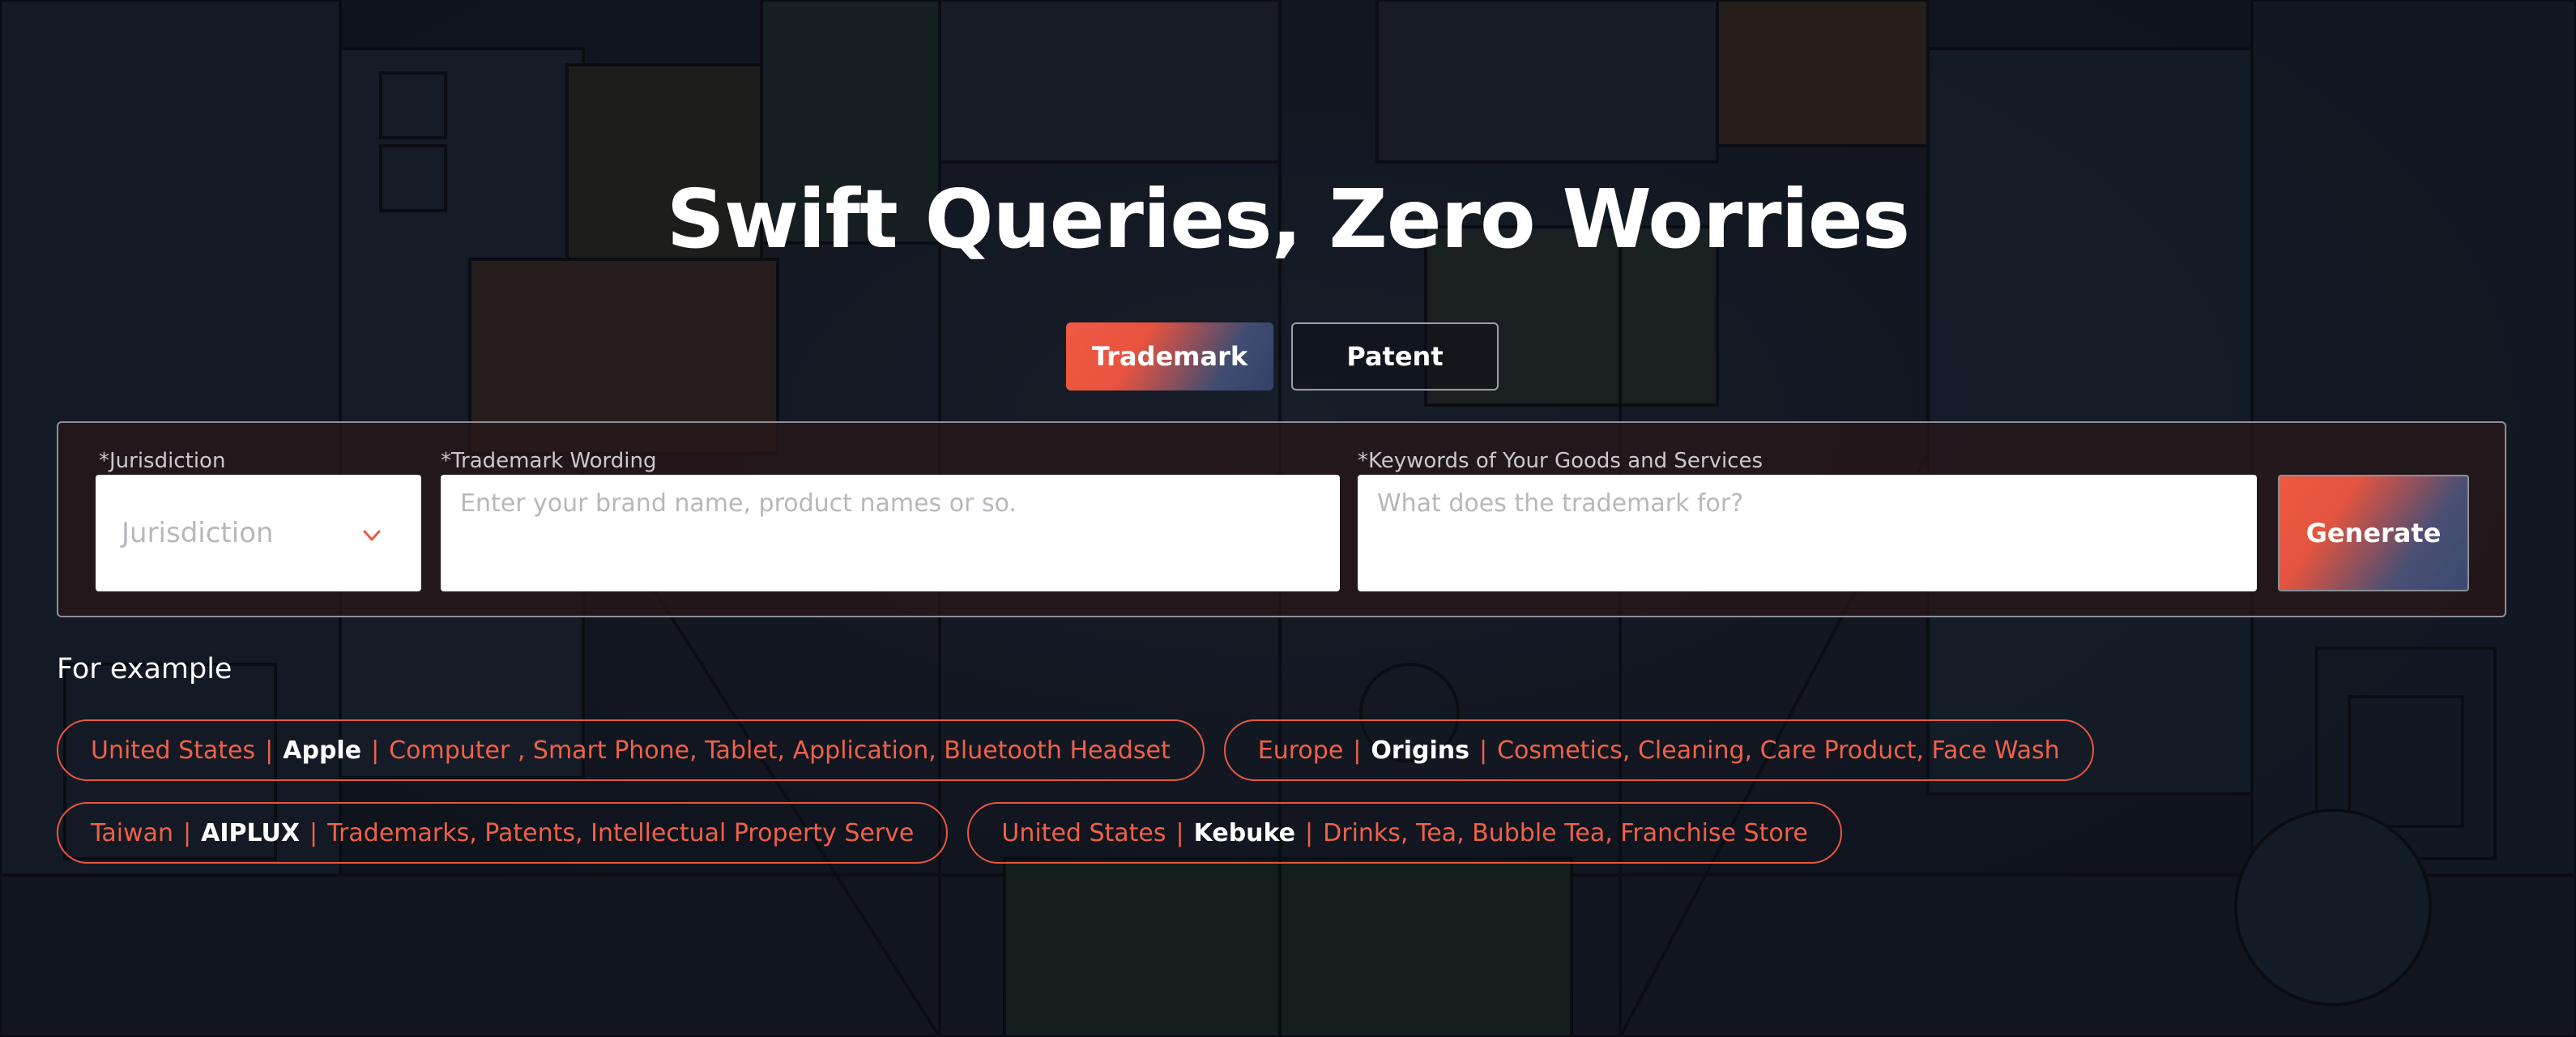  I want to click on keywords-input, so click(1808, 533).